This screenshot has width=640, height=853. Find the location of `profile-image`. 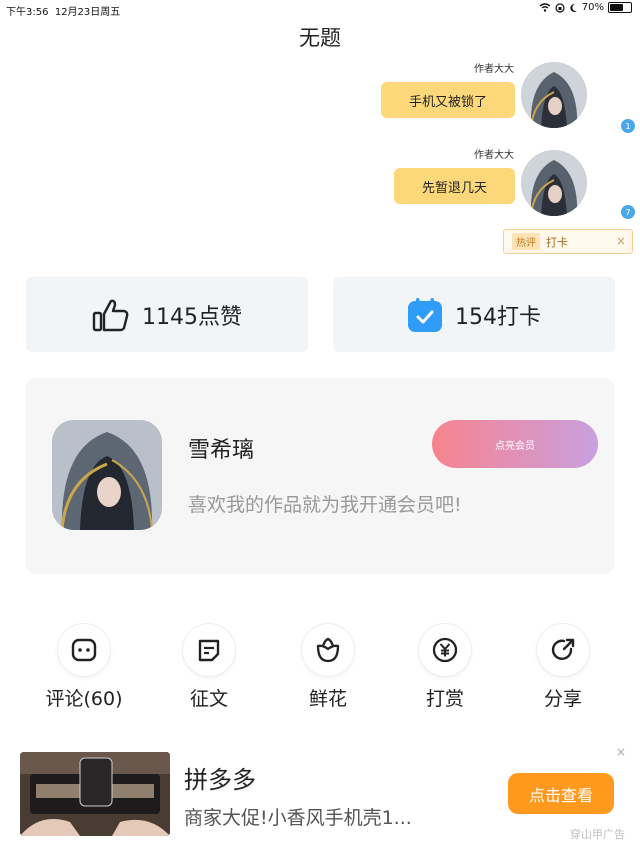

profile-image is located at coordinates (107, 475).